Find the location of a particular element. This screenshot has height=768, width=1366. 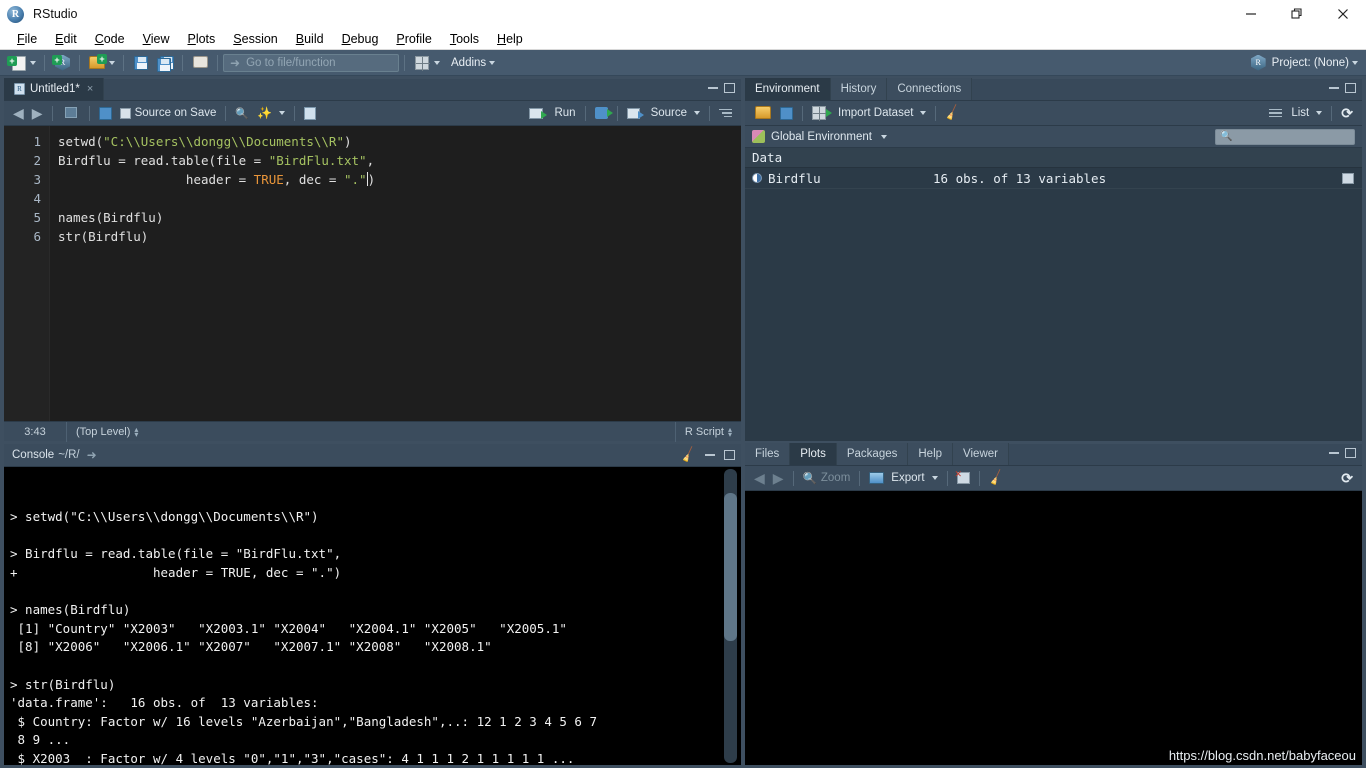

workspace-panes-button is located at coordinates (426, 63).